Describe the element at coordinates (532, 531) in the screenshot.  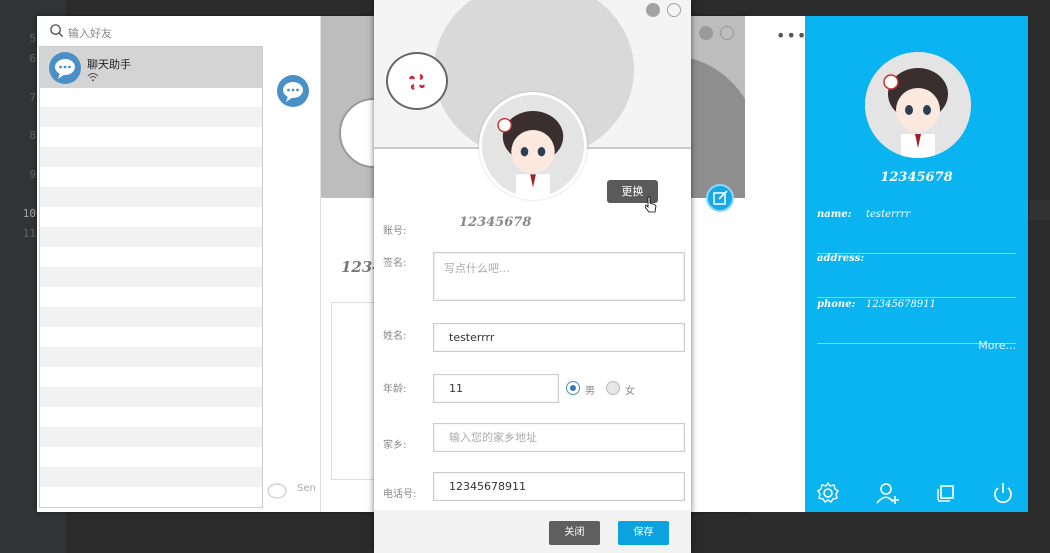
I see `dialog-footer: 关闭 保存` at that location.